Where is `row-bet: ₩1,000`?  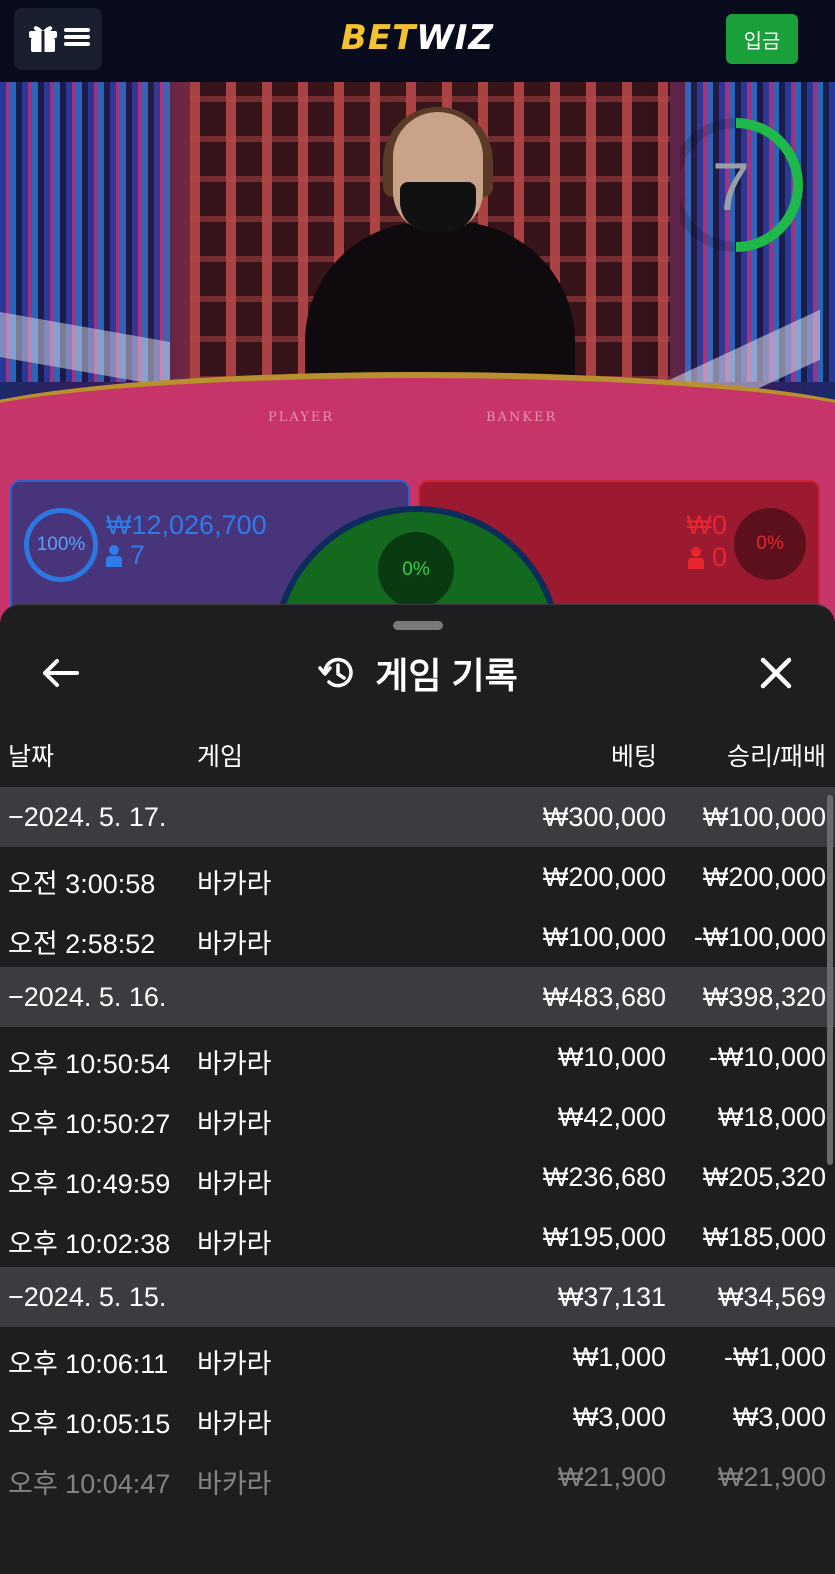 row-bet: ₩1,000 is located at coordinates (619, 1357).